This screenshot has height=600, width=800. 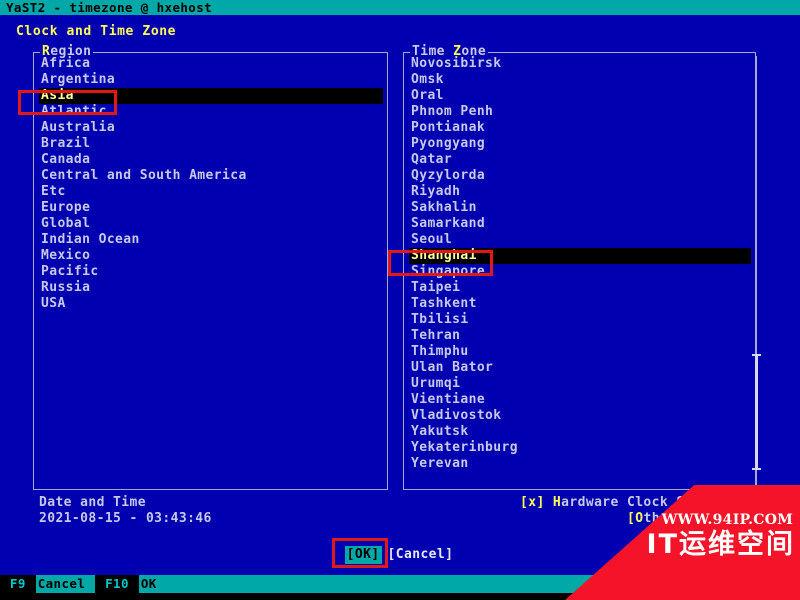 I want to click on region-item: Asia, so click(x=211, y=96).